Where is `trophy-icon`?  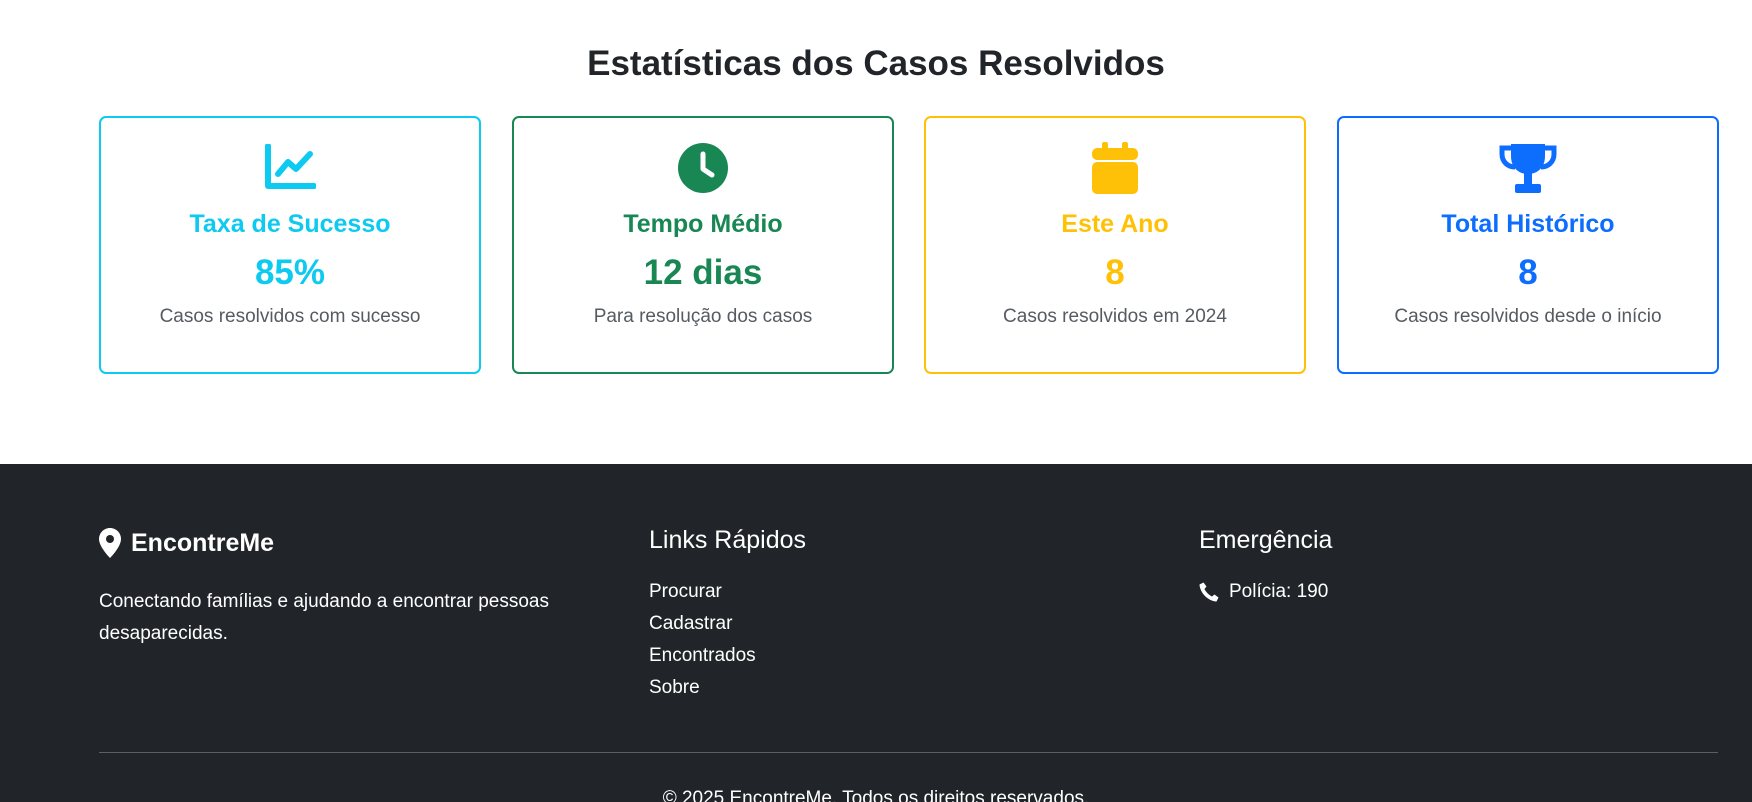 trophy-icon is located at coordinates (1528, 168).